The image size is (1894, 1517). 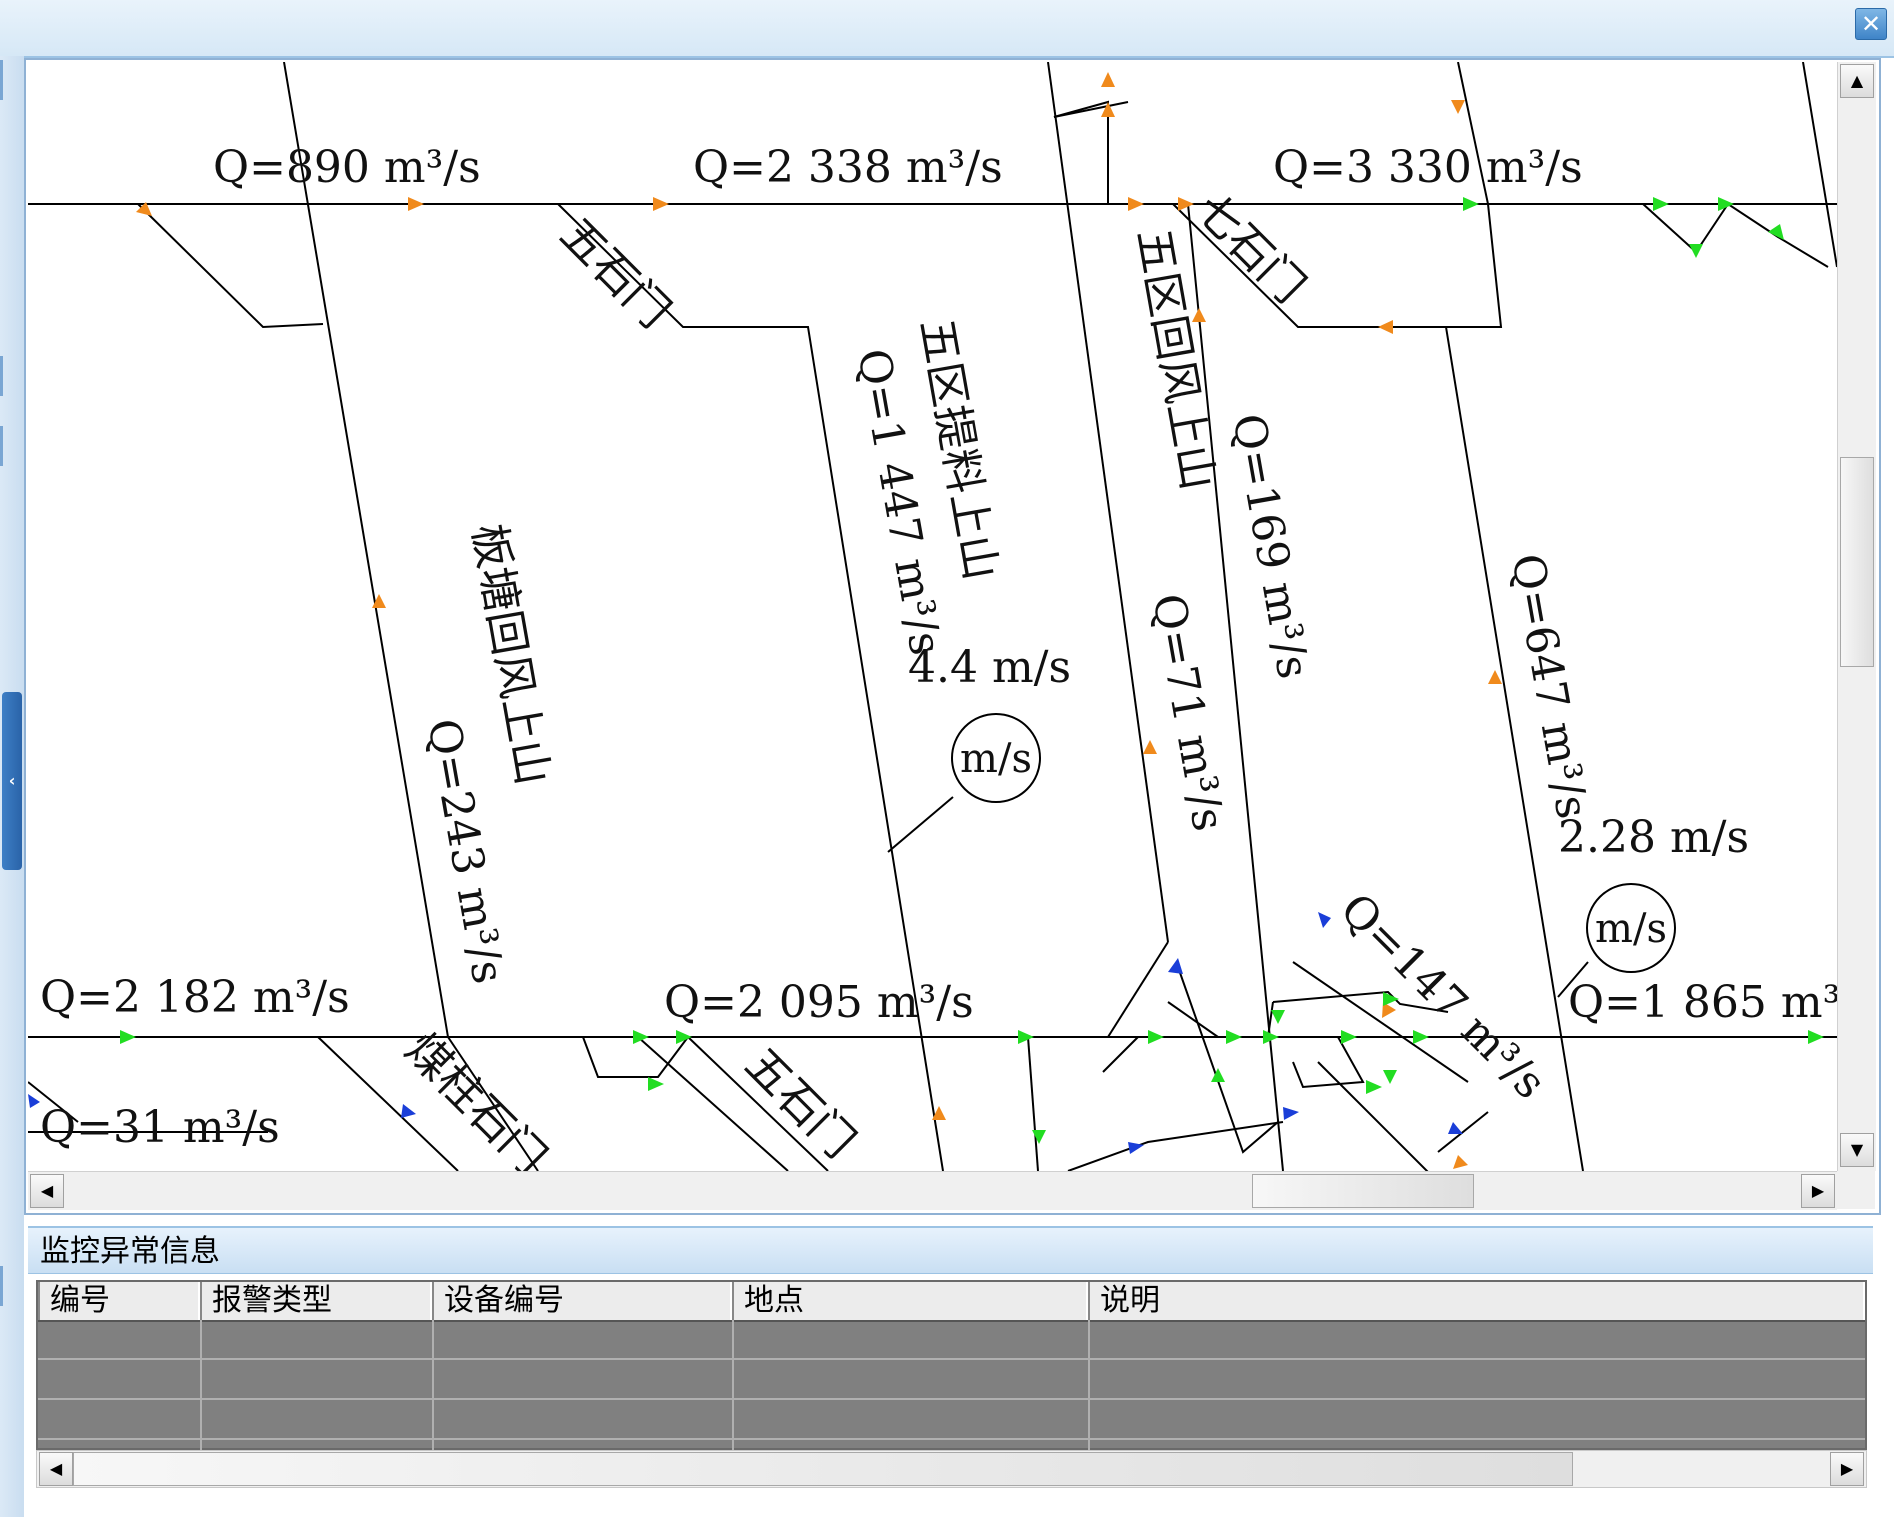 What do you see at coordinates (1428, 167) in the screenshot?
I see `airflow-label: Q=3 330 m³/s` at bounding box center [1428, 167].